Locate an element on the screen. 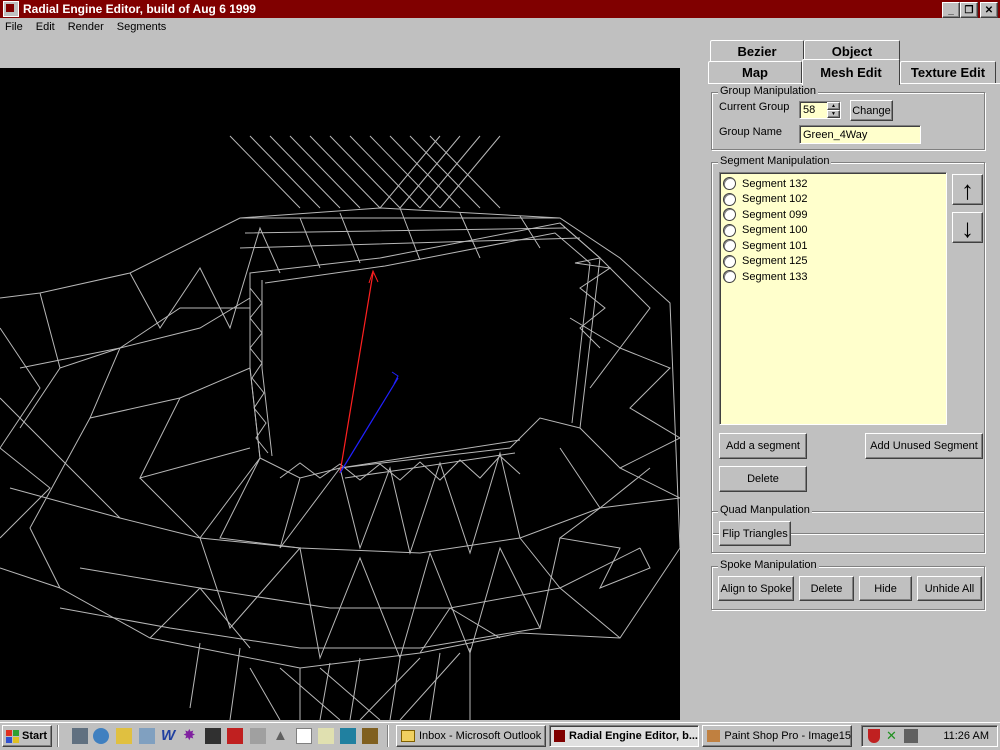 The width and height of the screenshot is (1000, 750). change-button: Change is located at coordinates (871, 110).